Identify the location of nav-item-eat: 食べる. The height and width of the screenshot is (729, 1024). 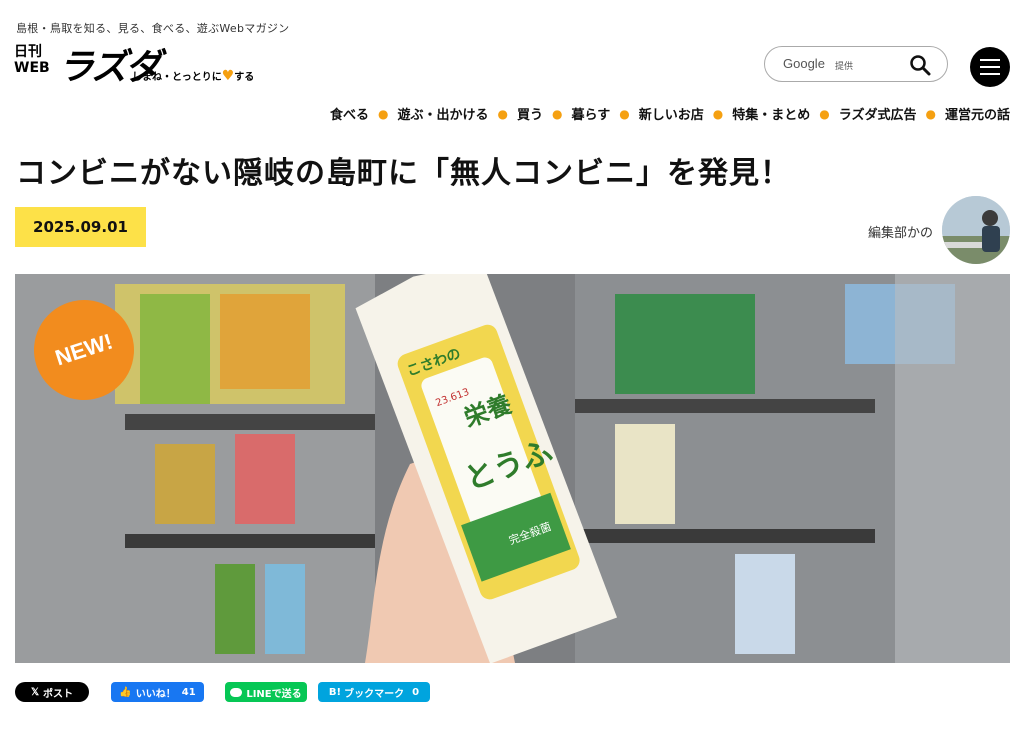
(349, 113).